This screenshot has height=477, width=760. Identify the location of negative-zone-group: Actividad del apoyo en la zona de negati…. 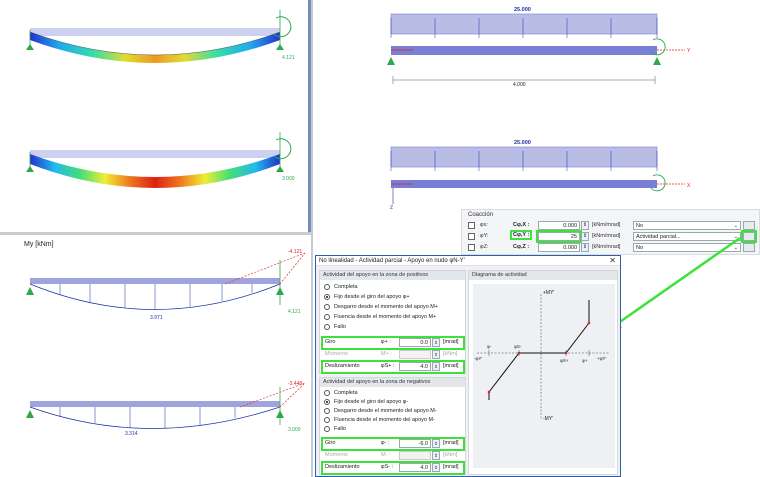
(392, 426).